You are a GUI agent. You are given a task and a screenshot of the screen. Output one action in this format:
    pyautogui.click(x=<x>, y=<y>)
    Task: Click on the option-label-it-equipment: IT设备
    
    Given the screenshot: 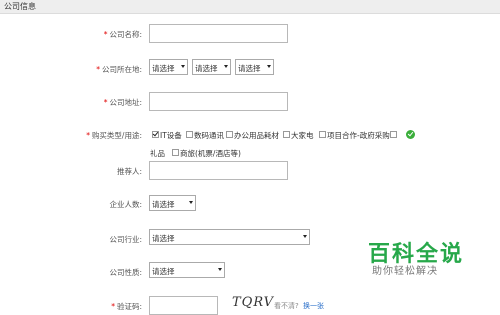 What is the action you would take?
    pyautogui.click(x=171, y=135)
    